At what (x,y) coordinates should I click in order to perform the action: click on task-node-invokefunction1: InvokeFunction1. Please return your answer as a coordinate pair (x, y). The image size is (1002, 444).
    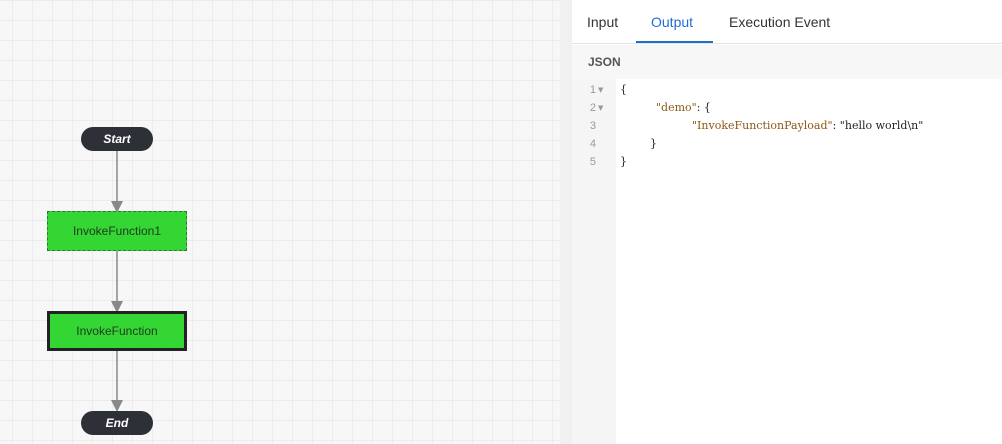
    Looking at the image, I should click on (117, 231).